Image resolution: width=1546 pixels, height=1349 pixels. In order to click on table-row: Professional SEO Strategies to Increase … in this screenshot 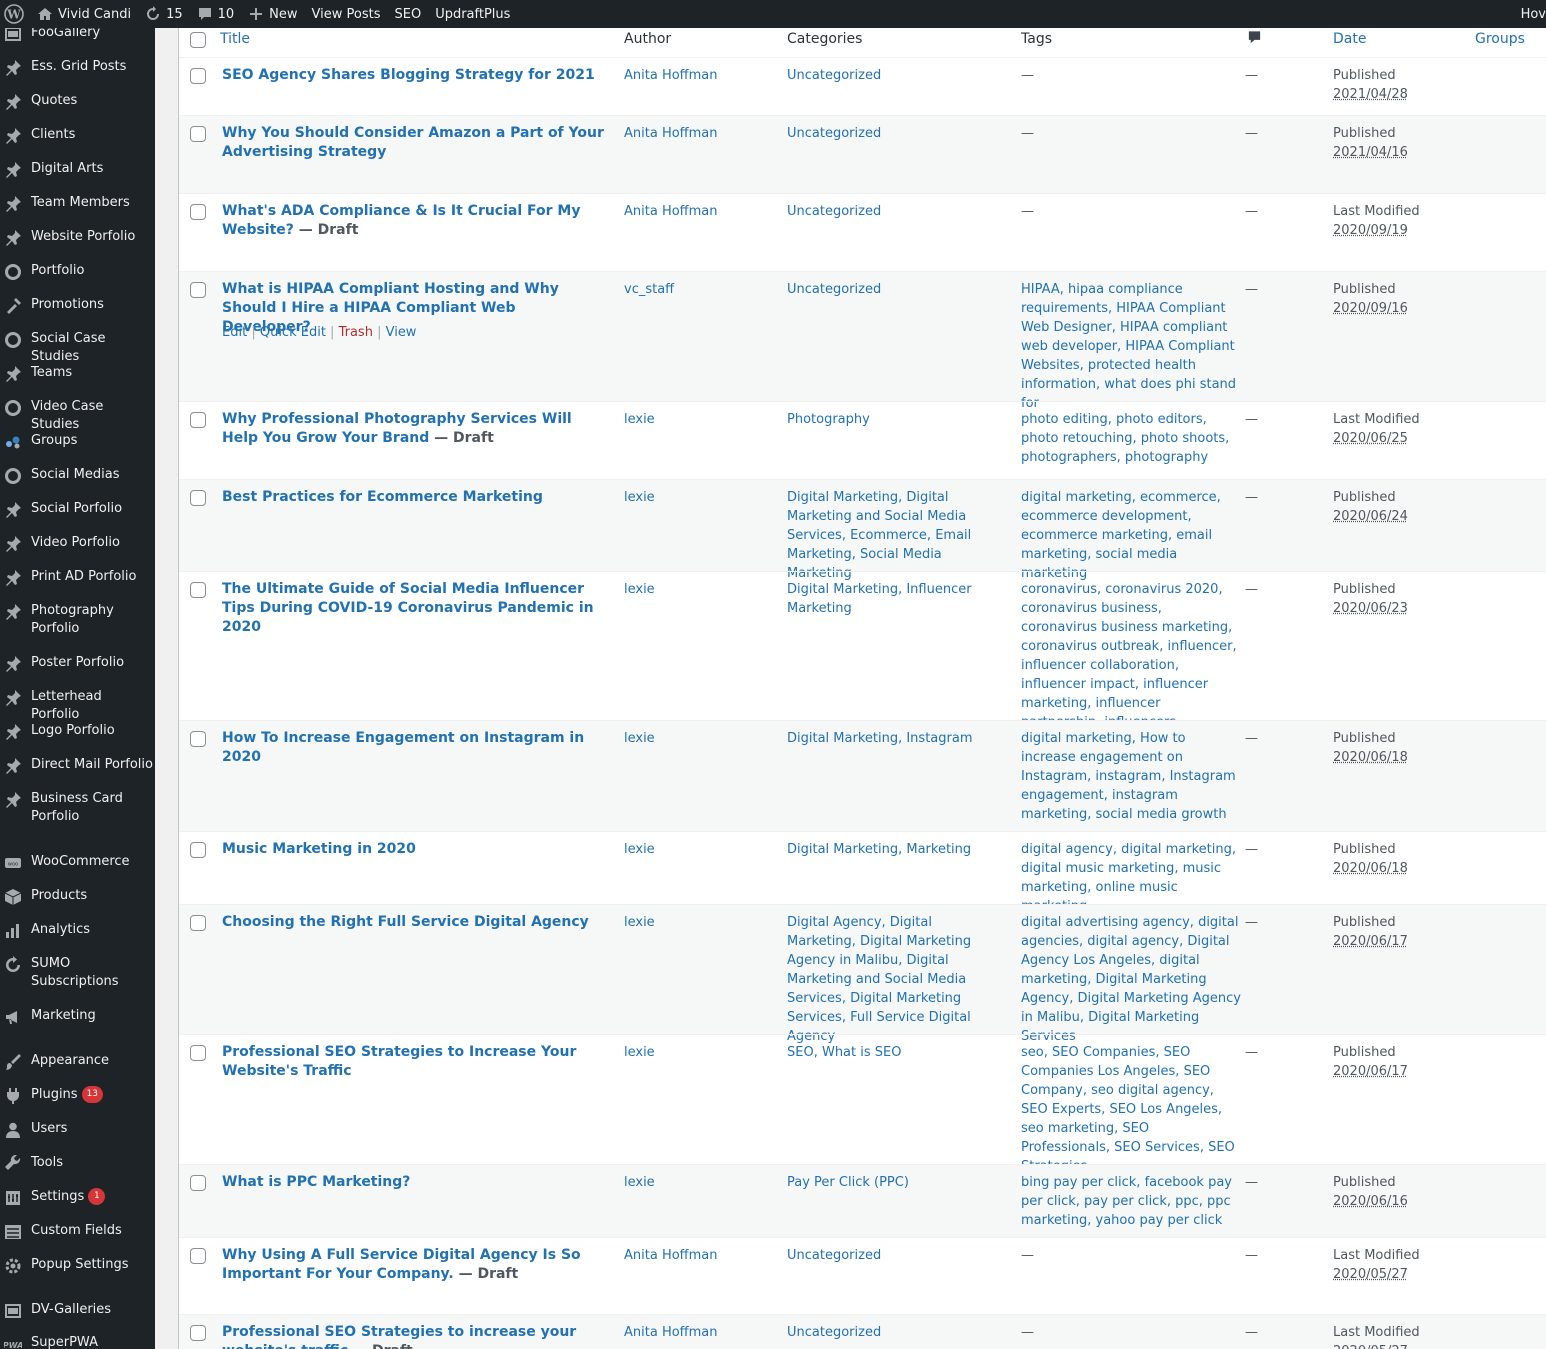, I will do `click(862, 1104)`.